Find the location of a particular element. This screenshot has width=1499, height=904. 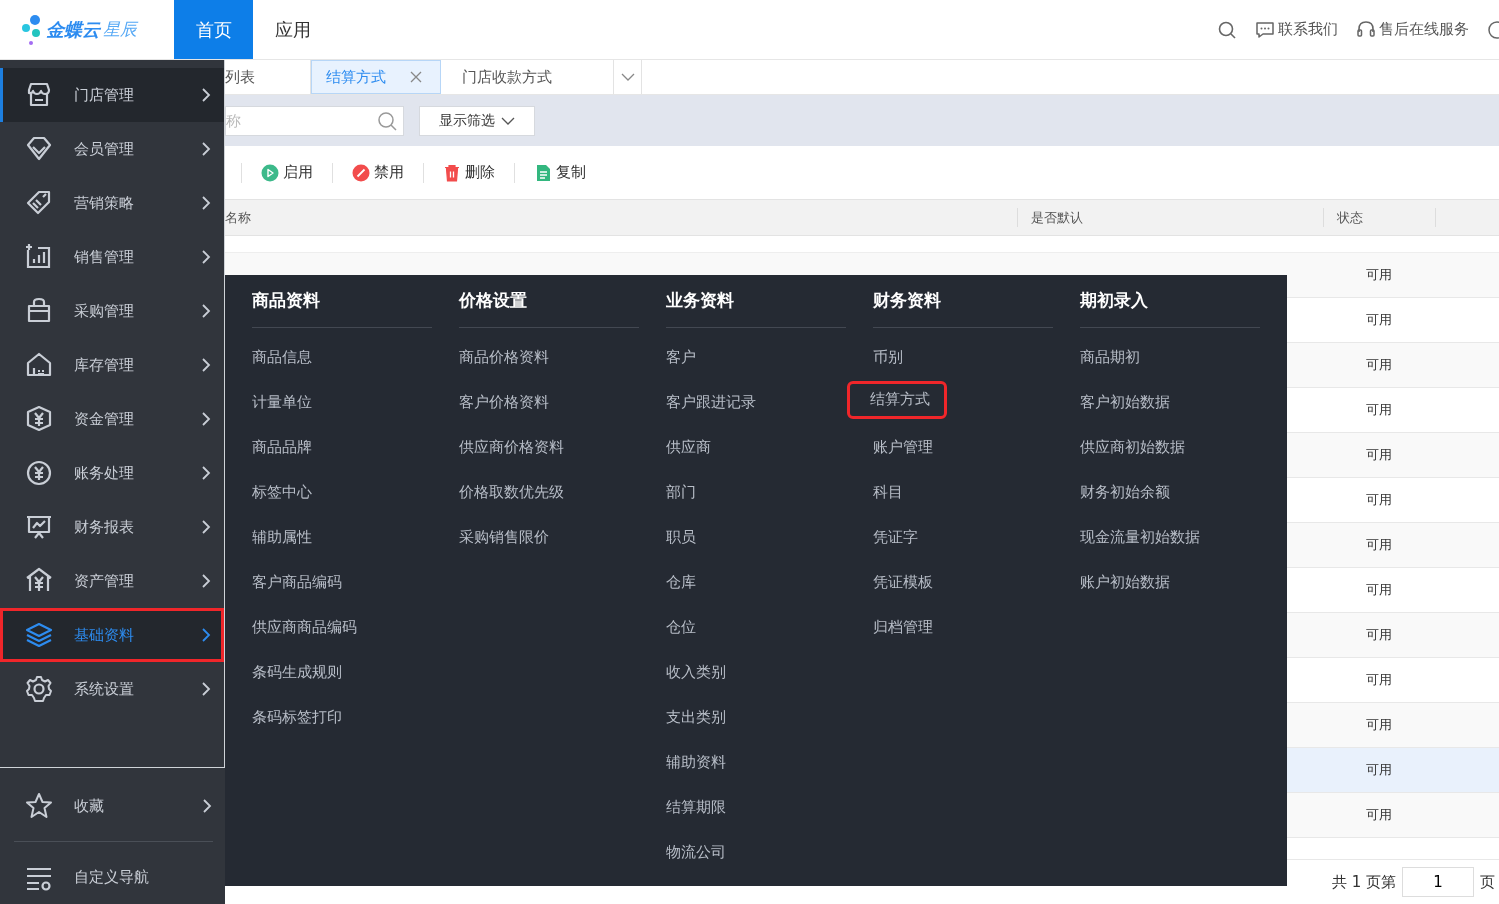

column-header: 是否默认 is located at coordinates (1170, 217).